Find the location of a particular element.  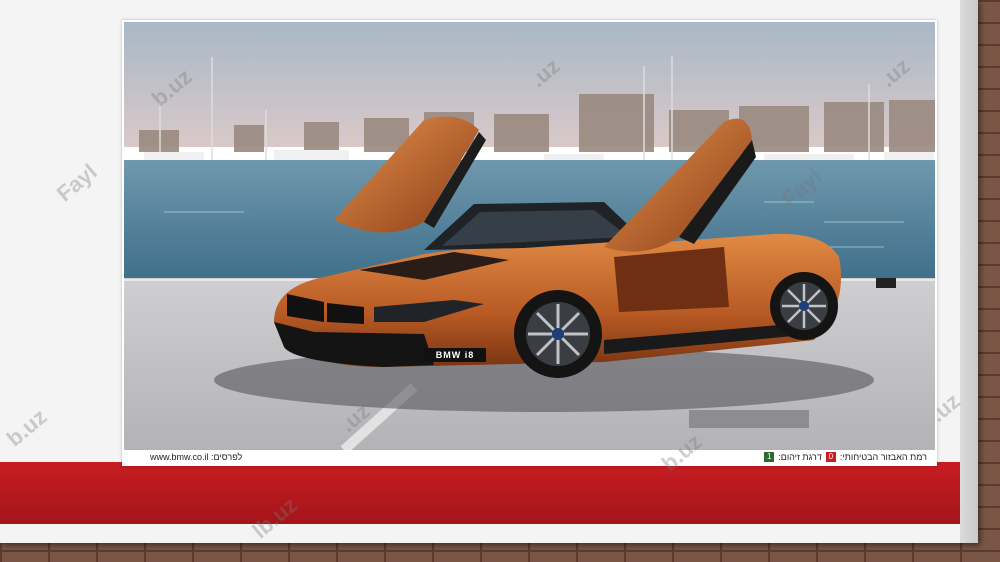

safety-label: רמת האבזור הבטיחותי: is located at coordinates (883, 457).